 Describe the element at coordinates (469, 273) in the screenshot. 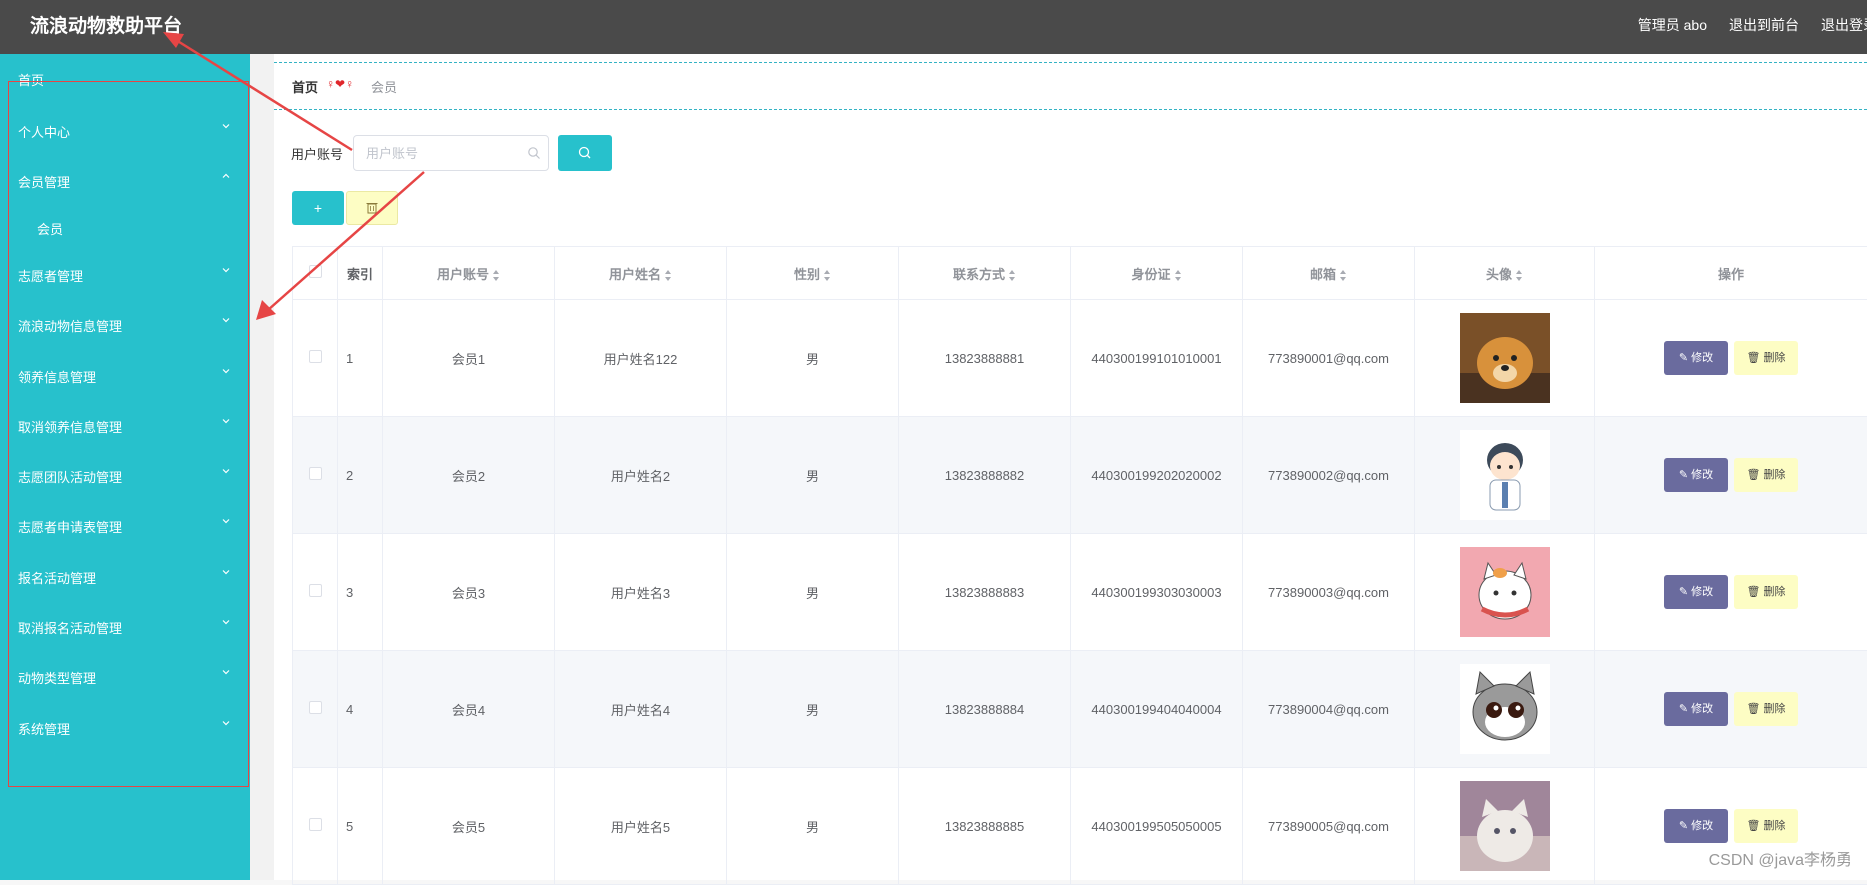

I see `column-header: 用户账号` at that location.